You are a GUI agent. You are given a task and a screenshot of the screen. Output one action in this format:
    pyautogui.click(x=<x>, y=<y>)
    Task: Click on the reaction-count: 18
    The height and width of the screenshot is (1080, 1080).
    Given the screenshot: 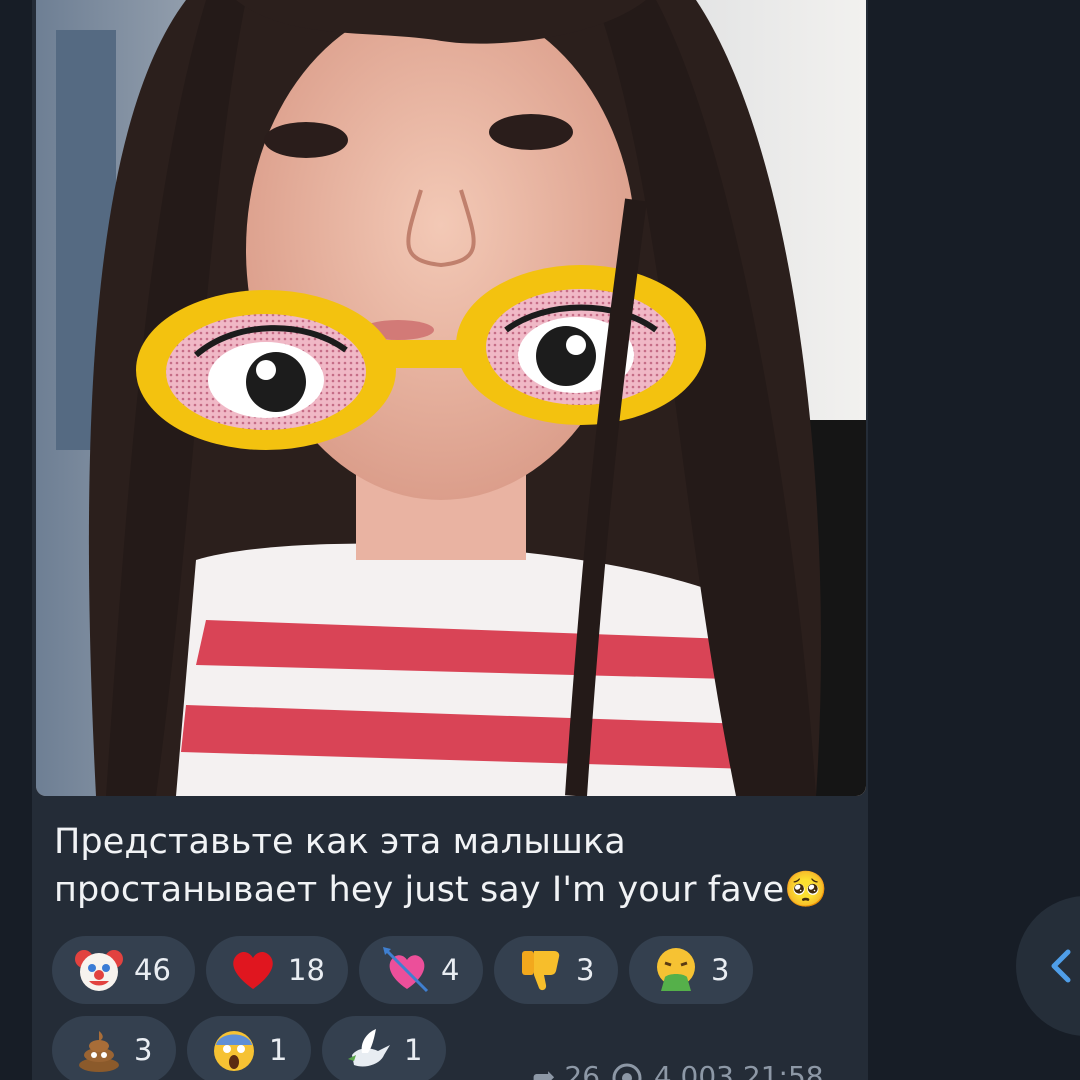 What is the action you would take?
    pyautogui.click(x=306, y=970)
    